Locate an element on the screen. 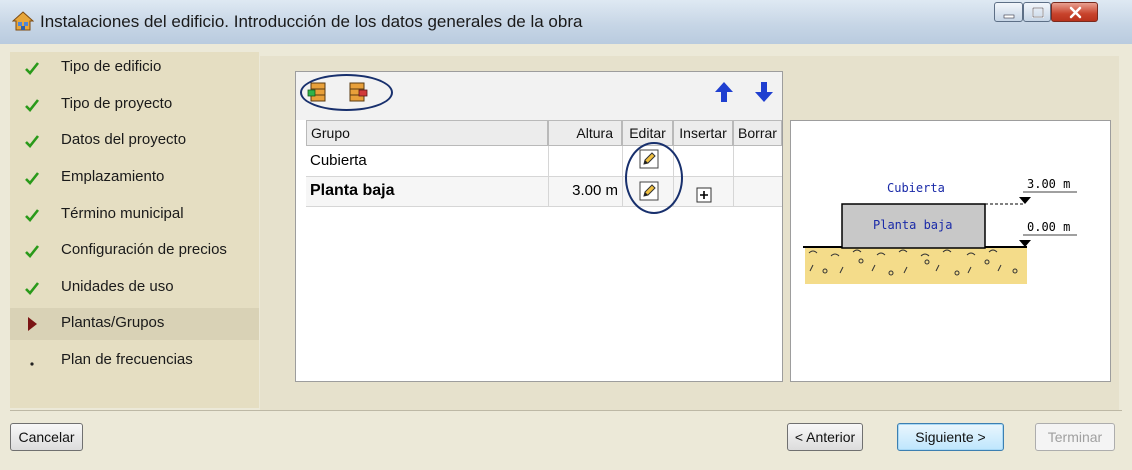  row-planta-baja-altura: 3.00 m is located at coordinates (585, 191).